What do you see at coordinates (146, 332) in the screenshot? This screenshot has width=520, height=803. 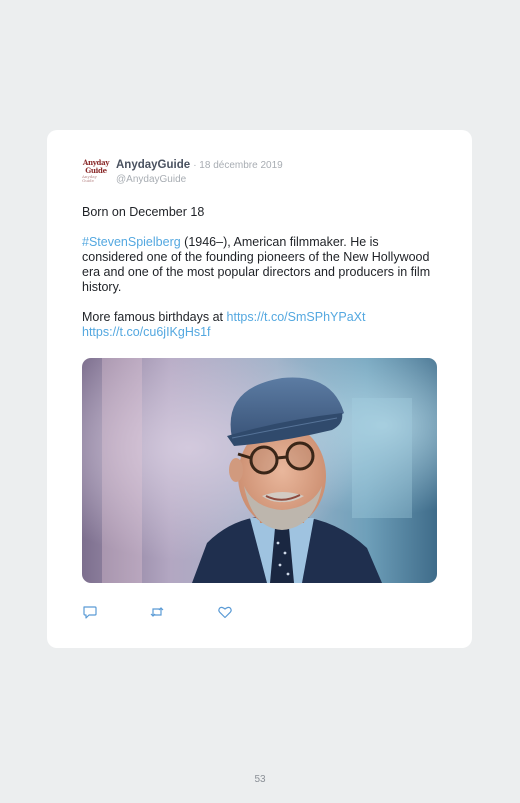 I see `media-link: https://t.co/cu6jIKgHs1f` at bounding box center [146, 332].